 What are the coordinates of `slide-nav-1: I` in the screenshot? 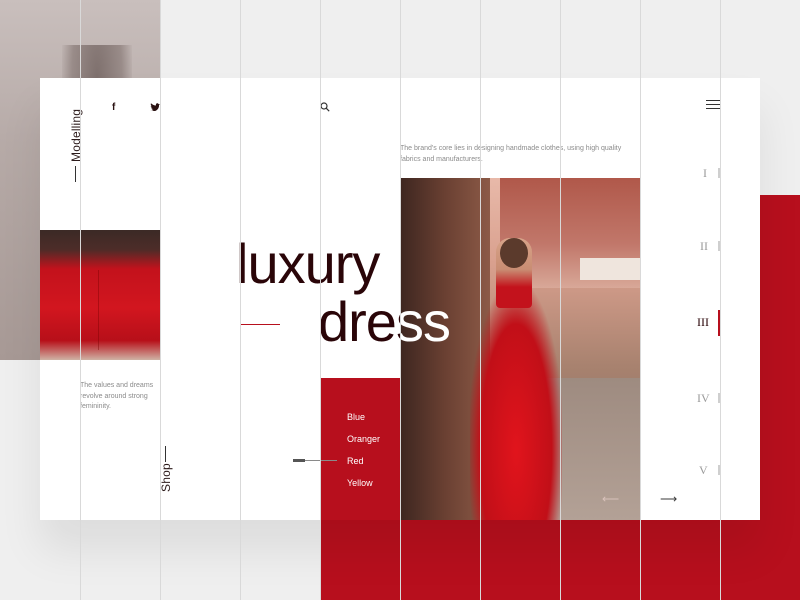 It's located at (705, 173).